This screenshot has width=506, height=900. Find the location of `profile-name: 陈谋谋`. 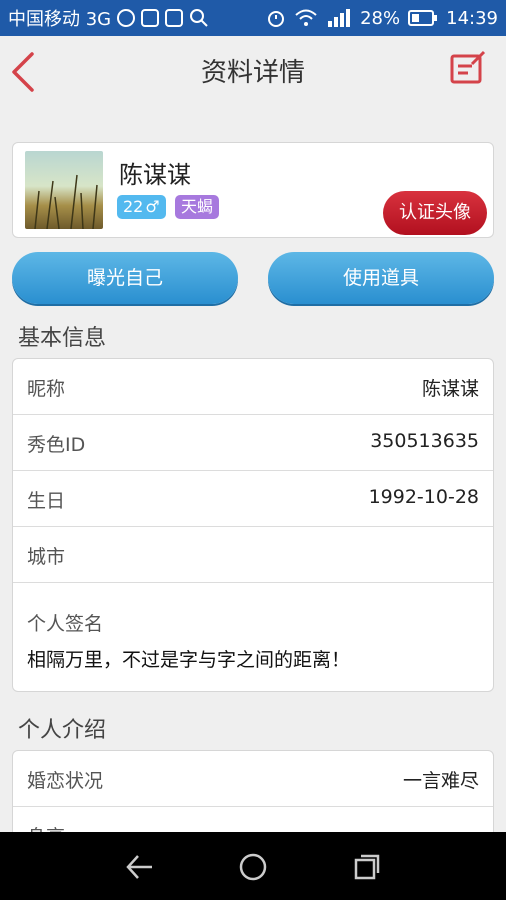

profile-name: 陈谋谋 is located at coordinates (155, 175).